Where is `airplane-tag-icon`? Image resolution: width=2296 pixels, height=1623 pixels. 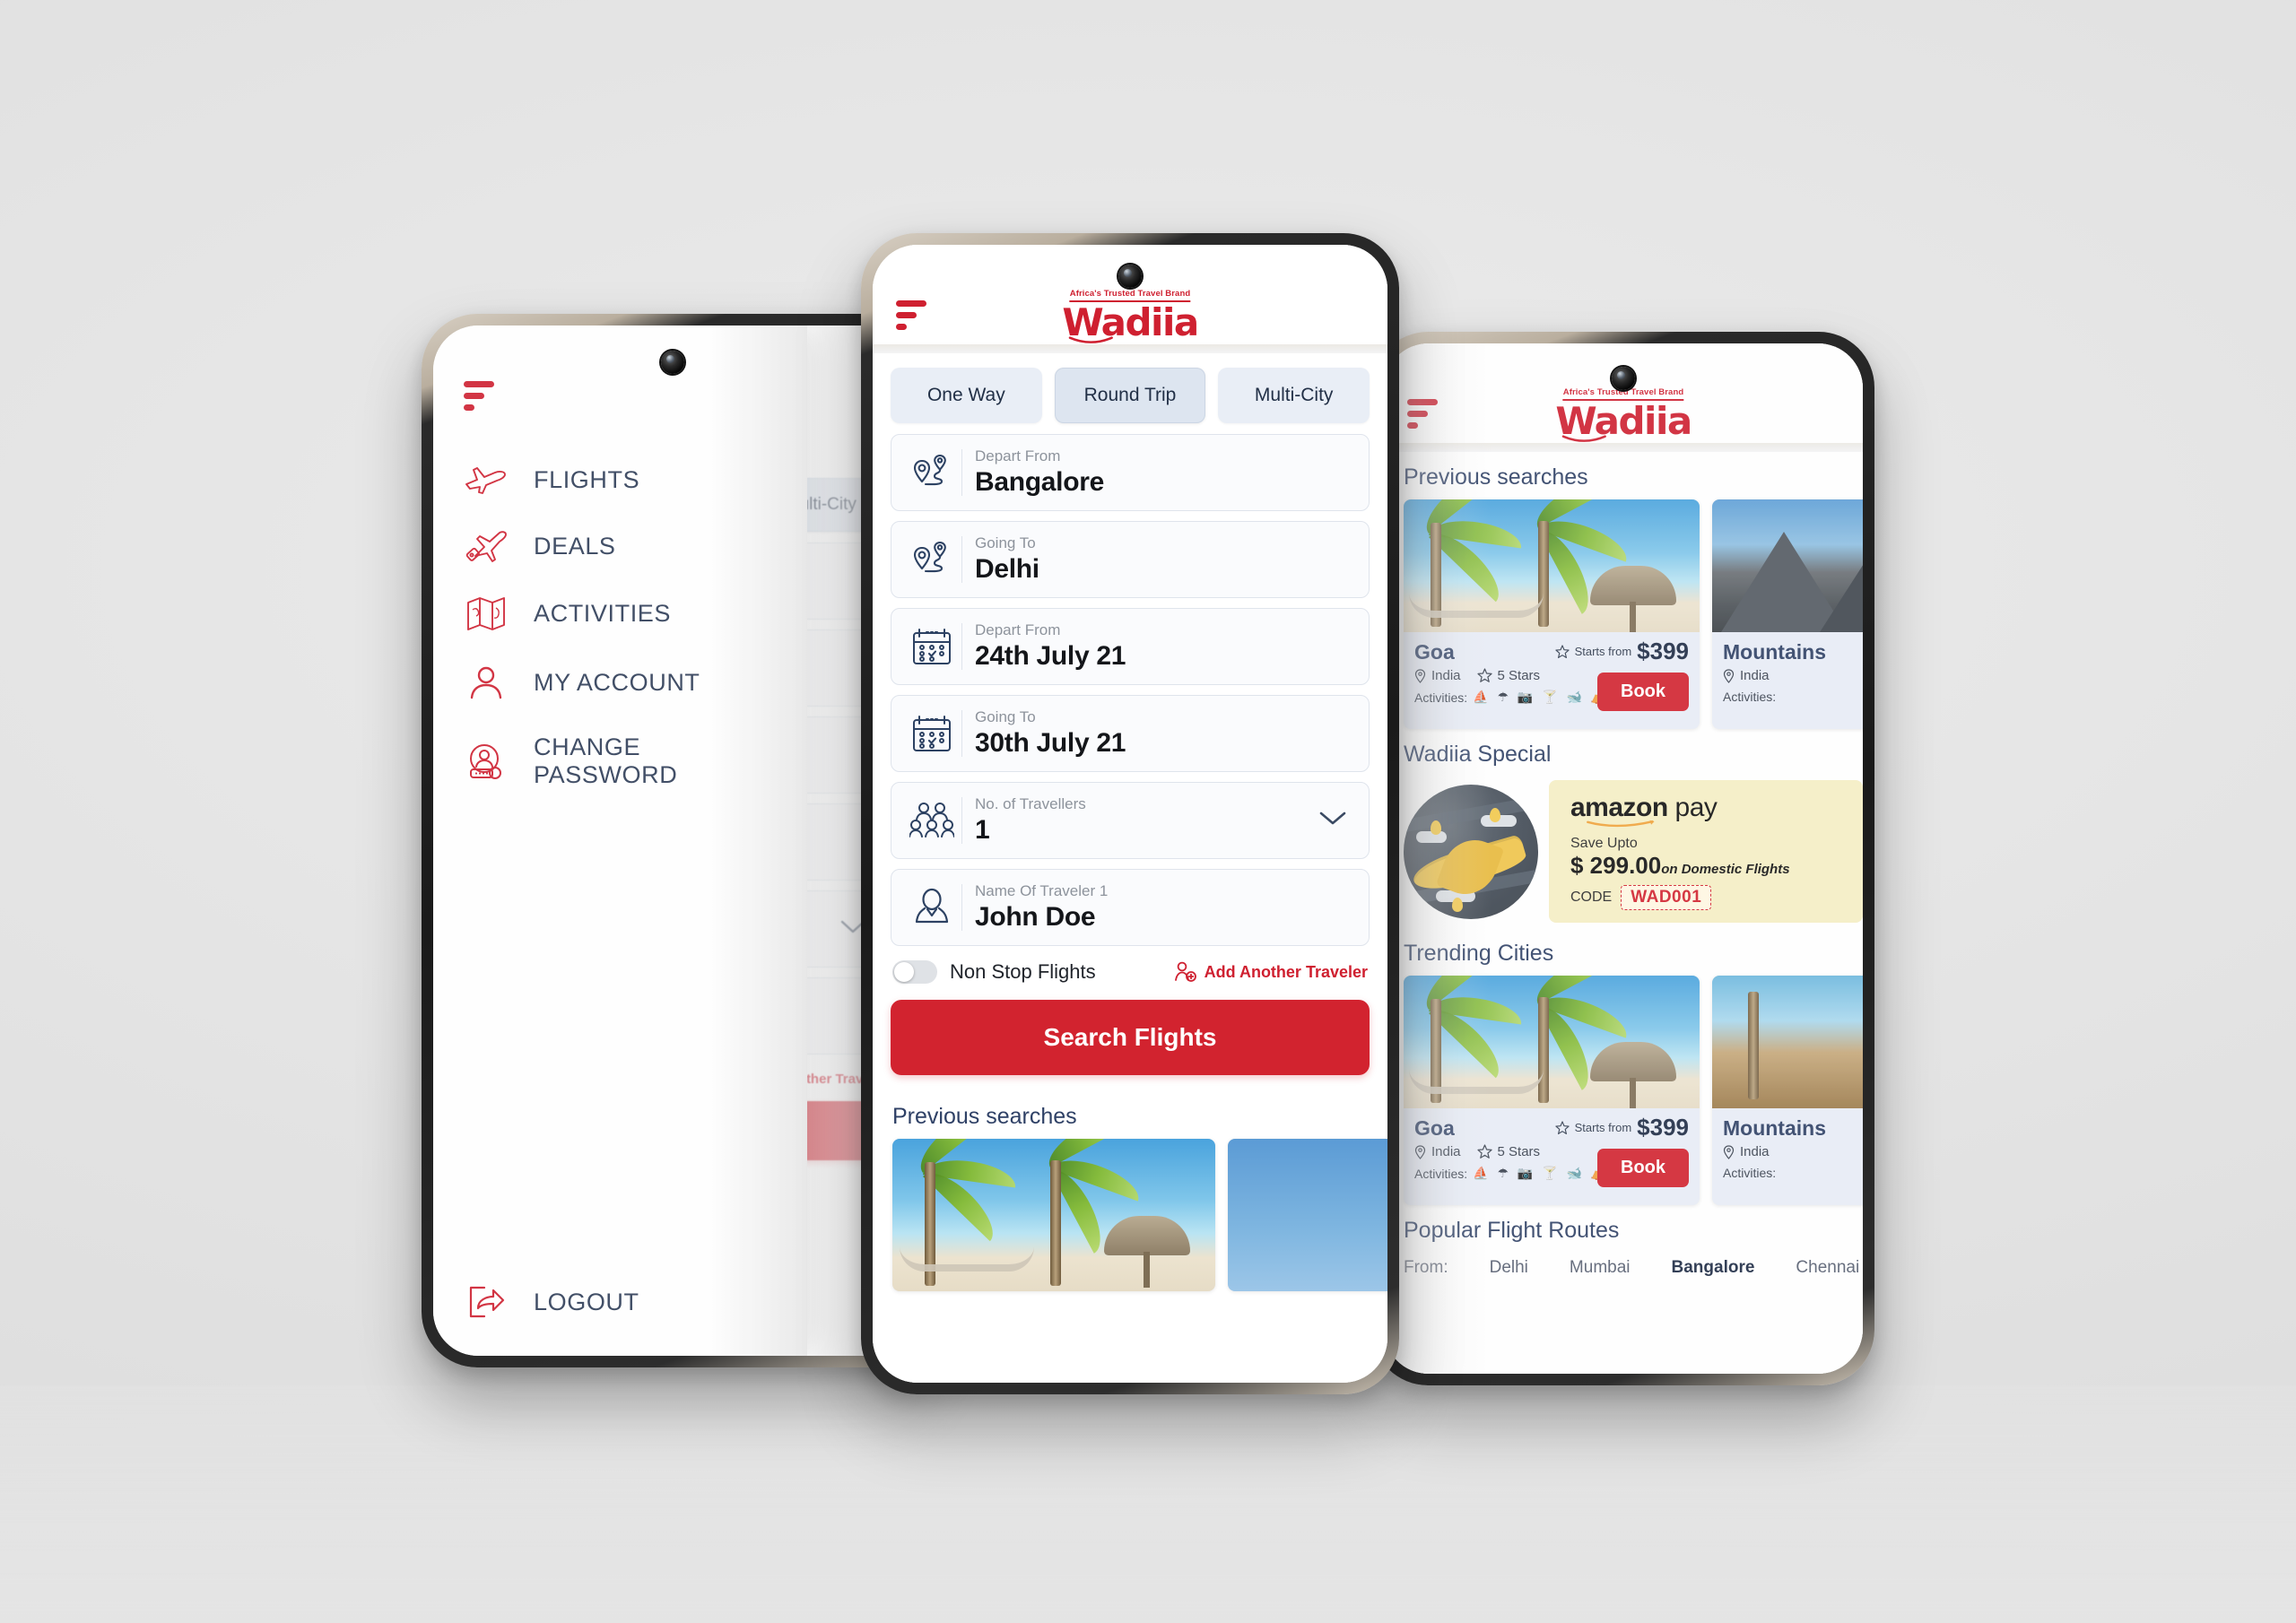 airplane-tag-icon is located at coordinates (486, 546).